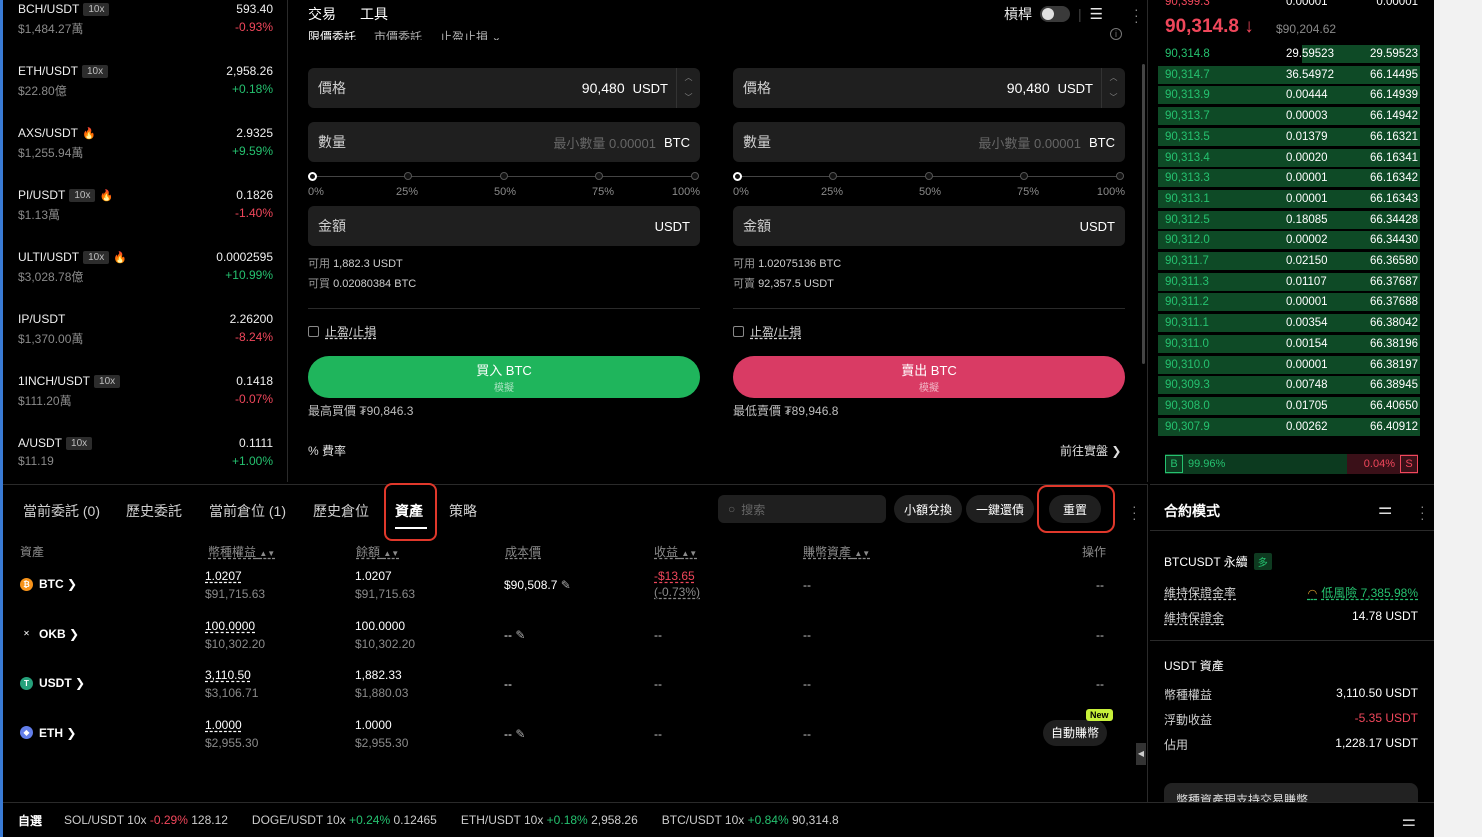 The width and height of the screenshot is (1482, 837). Describe the element at coordinates (377, 551) in the screenshot. I see `col-balance: 餘額 ▲▼` at that location.